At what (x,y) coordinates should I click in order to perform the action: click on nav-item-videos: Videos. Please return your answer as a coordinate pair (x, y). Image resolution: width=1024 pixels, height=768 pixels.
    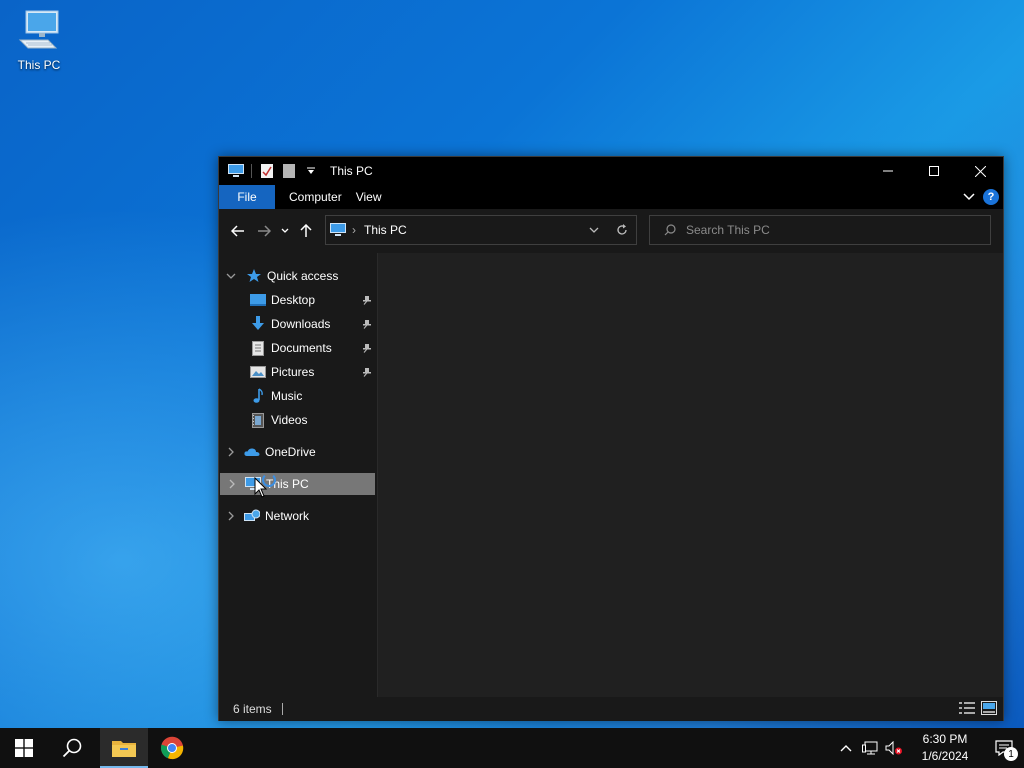
    Looking at the image, I should click on (298, 420).